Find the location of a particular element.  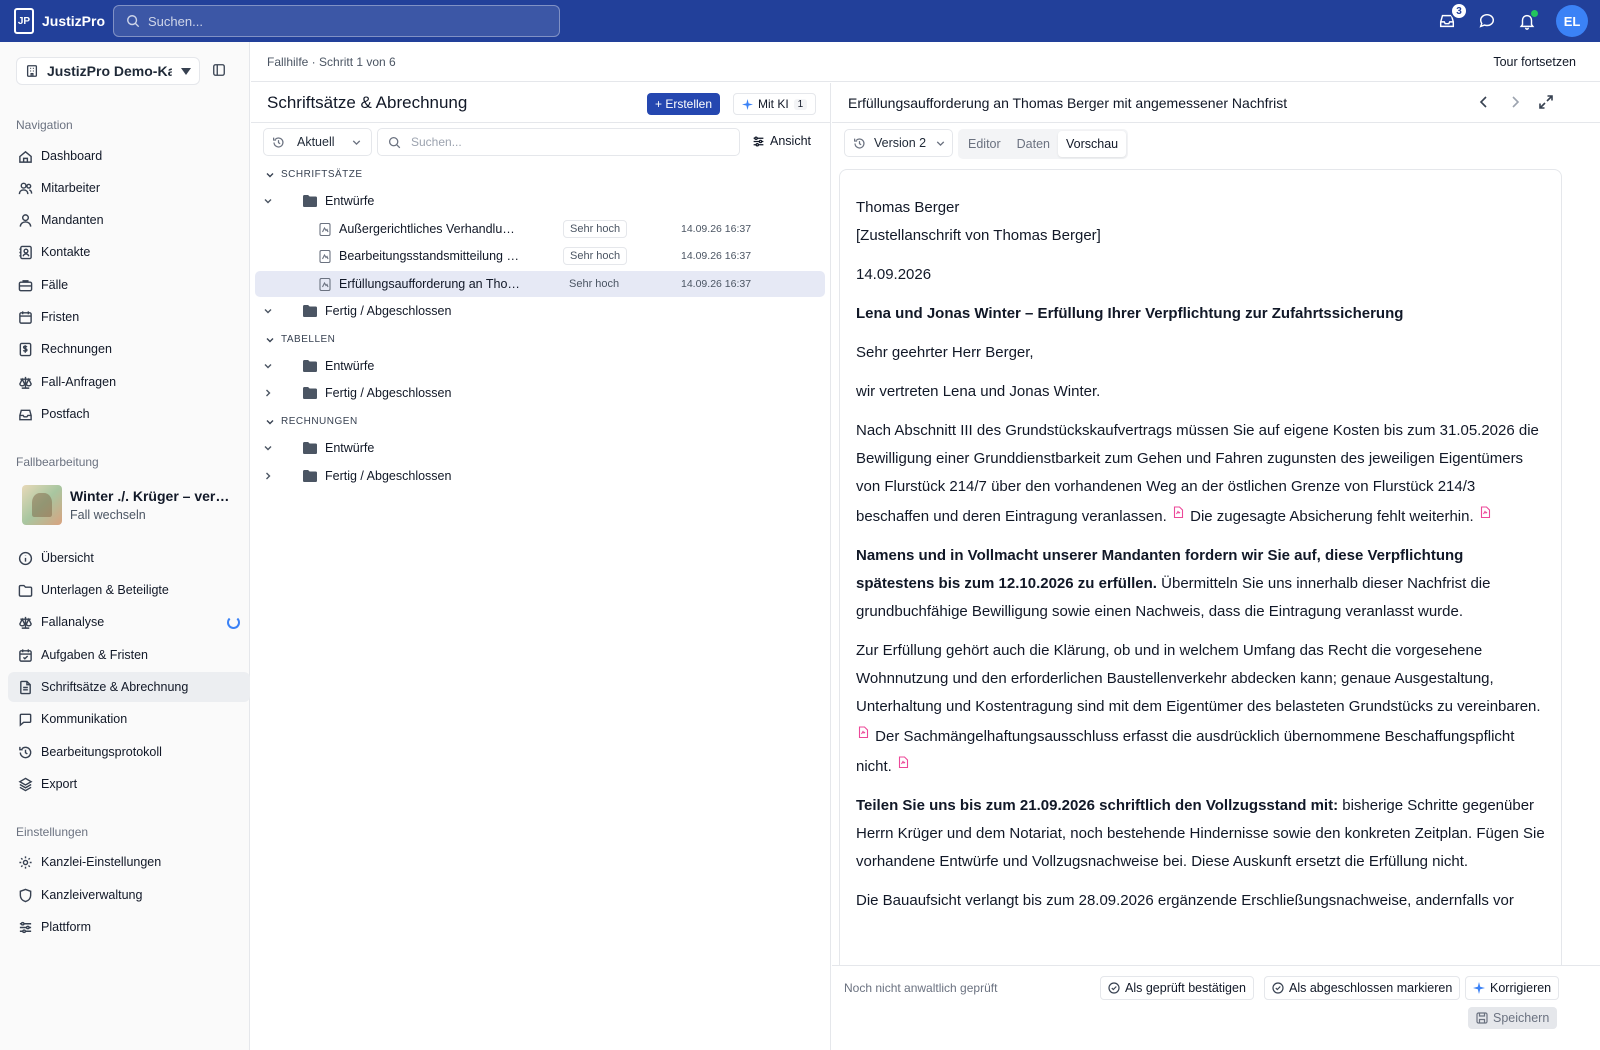

search-icon is located at coordinates (133, 21).